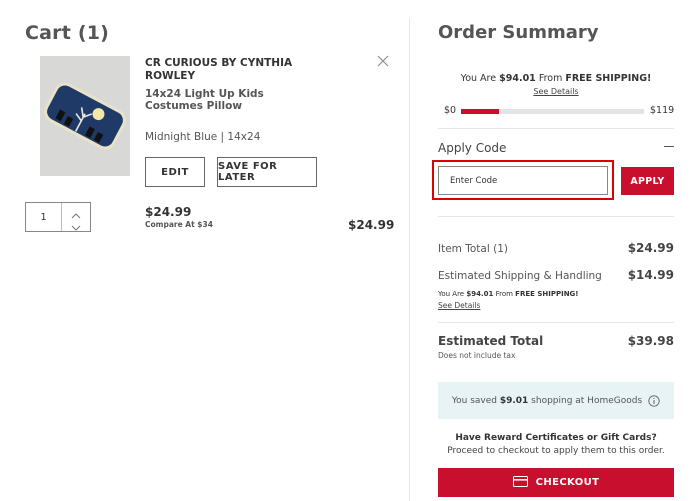  What do you see at coordinates (650, 275) in the screenshot?
I see `shipping-value: $14.99` at bounding box center [650, 275].